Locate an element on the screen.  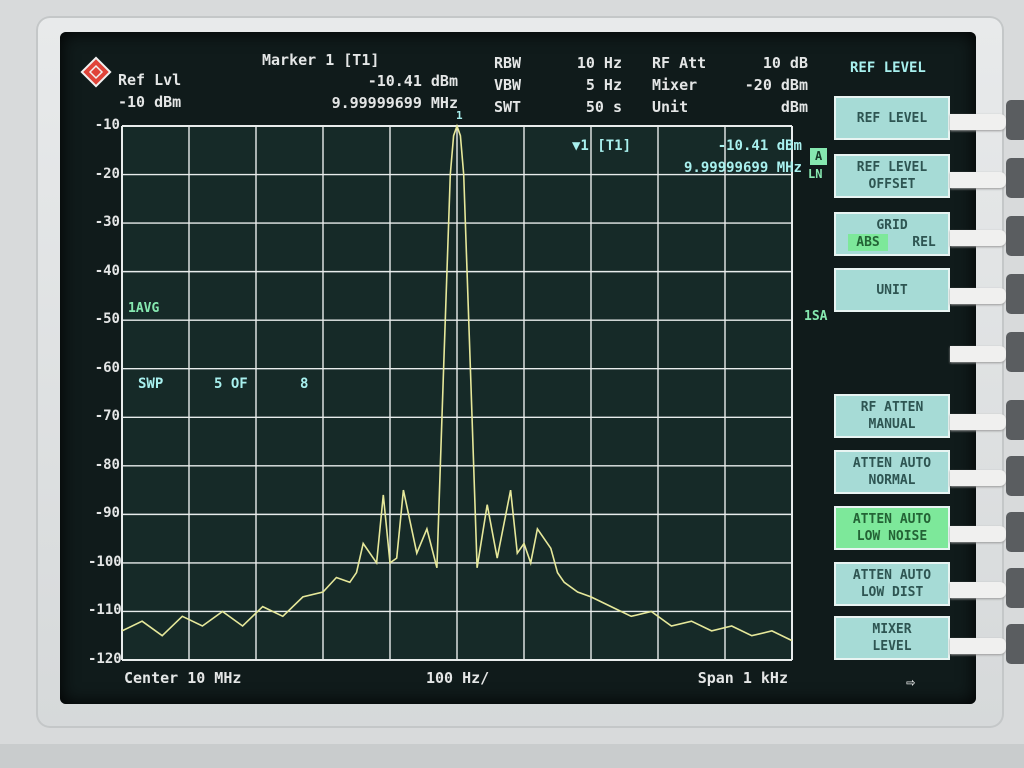
marker-level: -10.41 dBm is located at coordinates (412, 81).